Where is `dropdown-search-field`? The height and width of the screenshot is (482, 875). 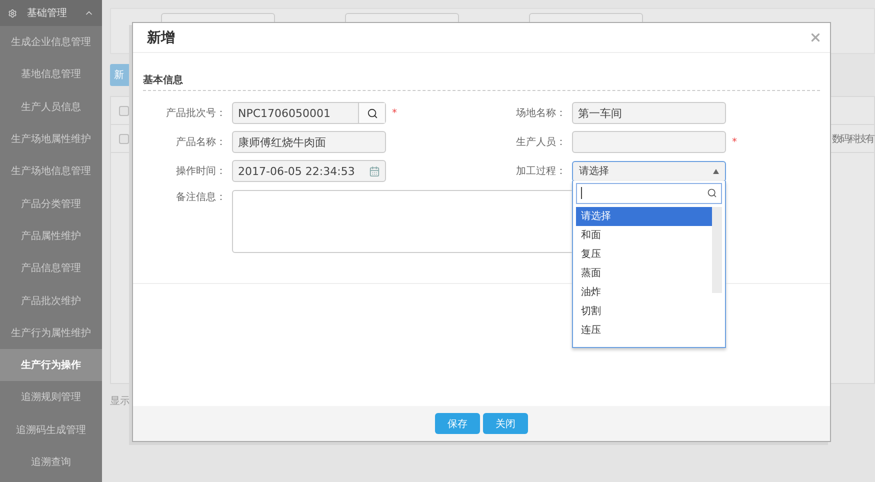
dropdown-search-field is located at coordinates (649, 193).